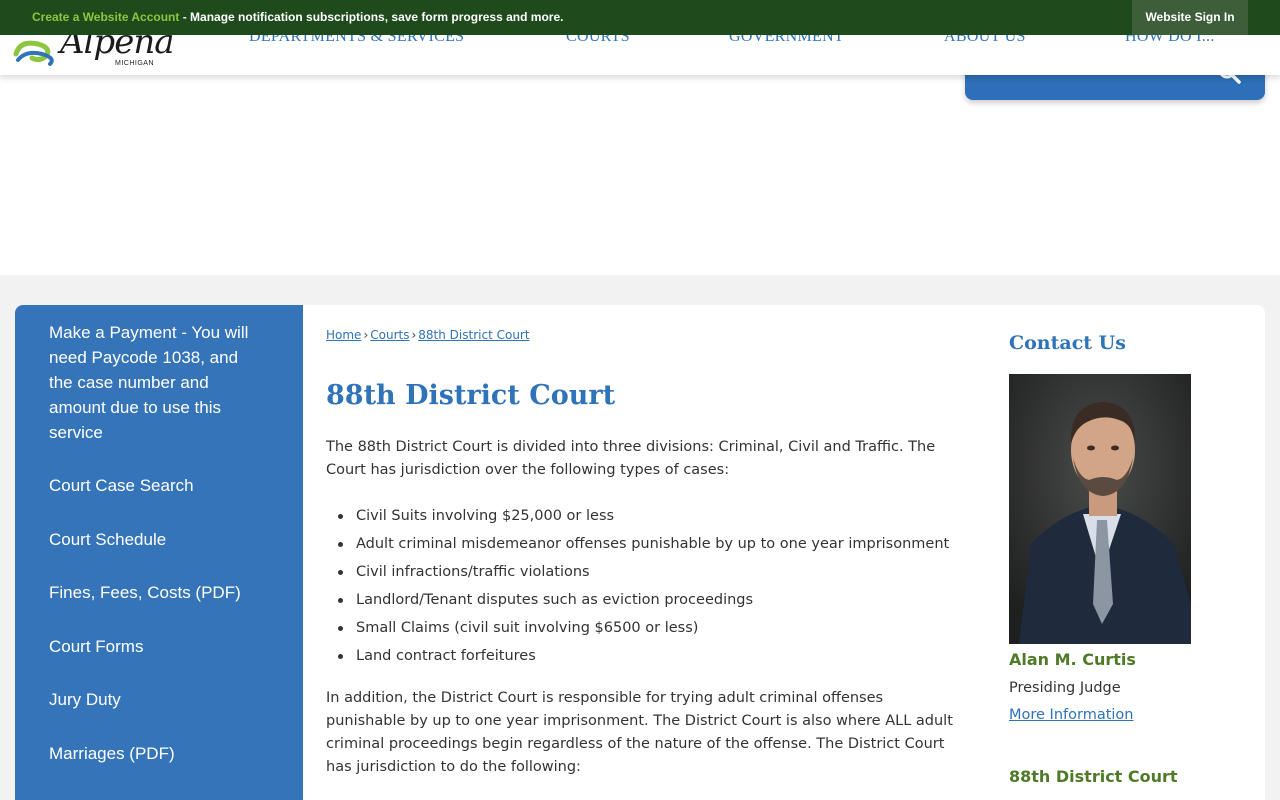  Describe the element at coordinates (154, 646) in the screenshot. I see `sidebar-item-court-forms: Court Forms` at that location.